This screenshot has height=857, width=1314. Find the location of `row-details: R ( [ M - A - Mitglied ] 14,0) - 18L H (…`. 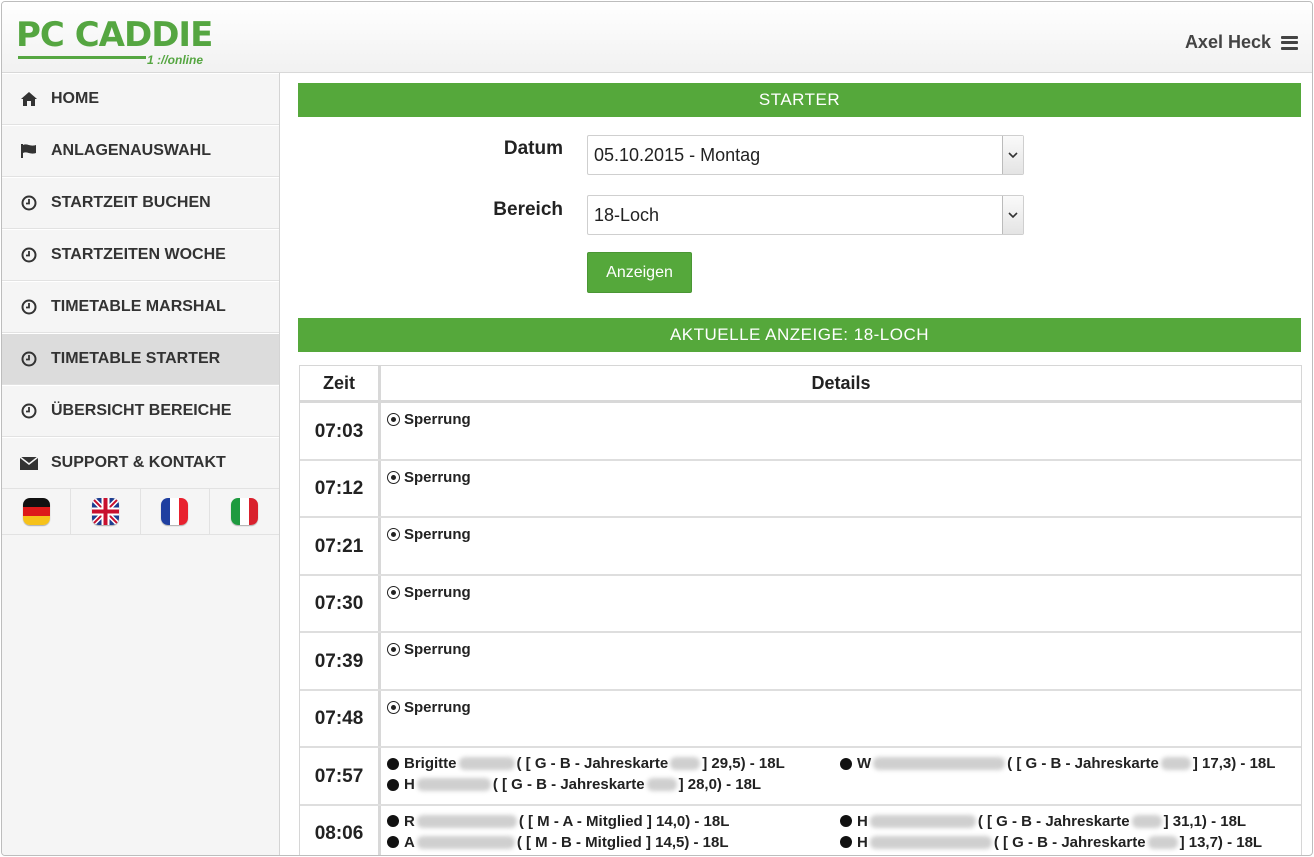

row-details: R ( [ M - A - Mitglied ] 14,0) - 18L H (… is located at coordinates (841, 831).